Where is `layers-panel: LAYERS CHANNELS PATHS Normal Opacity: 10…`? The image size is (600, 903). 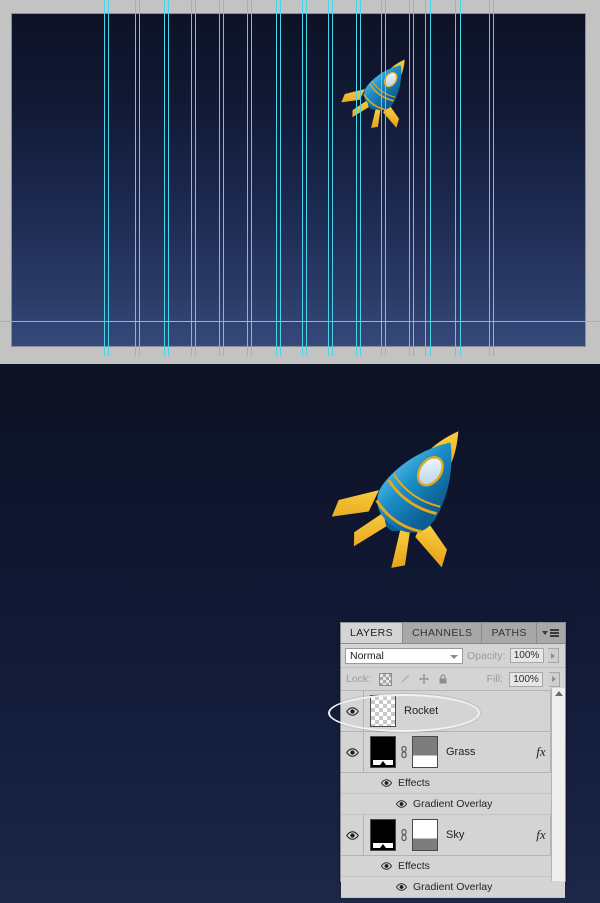 layers-panel: LAYERS CHANNELS PATHS Normal Opacity: 10… is located at coordinates (453, 760).